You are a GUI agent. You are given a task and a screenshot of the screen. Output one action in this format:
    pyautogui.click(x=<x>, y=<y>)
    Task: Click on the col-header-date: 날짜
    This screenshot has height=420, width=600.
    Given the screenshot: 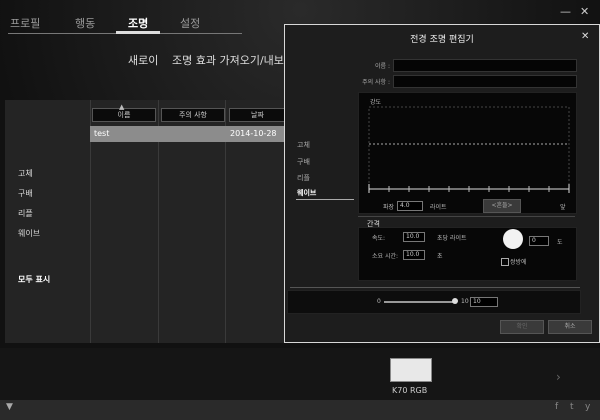 What is the action you would take?
    pyautogui.click(x=257, y=115)
    